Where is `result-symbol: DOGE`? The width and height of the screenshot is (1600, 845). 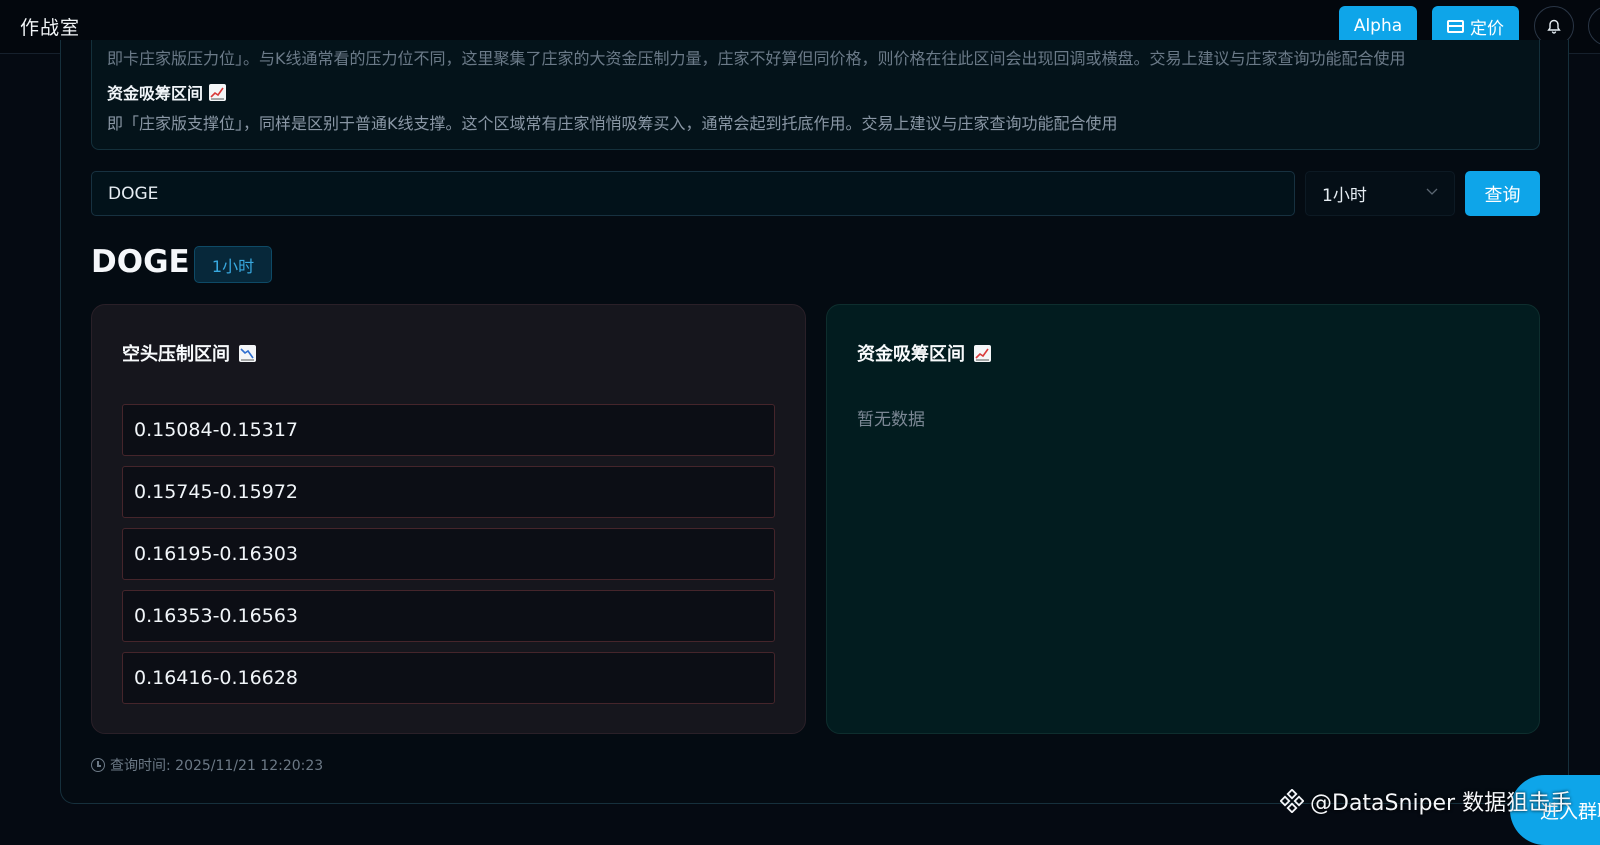
result-symbol: DOGE is located at coordinates (140, 262).